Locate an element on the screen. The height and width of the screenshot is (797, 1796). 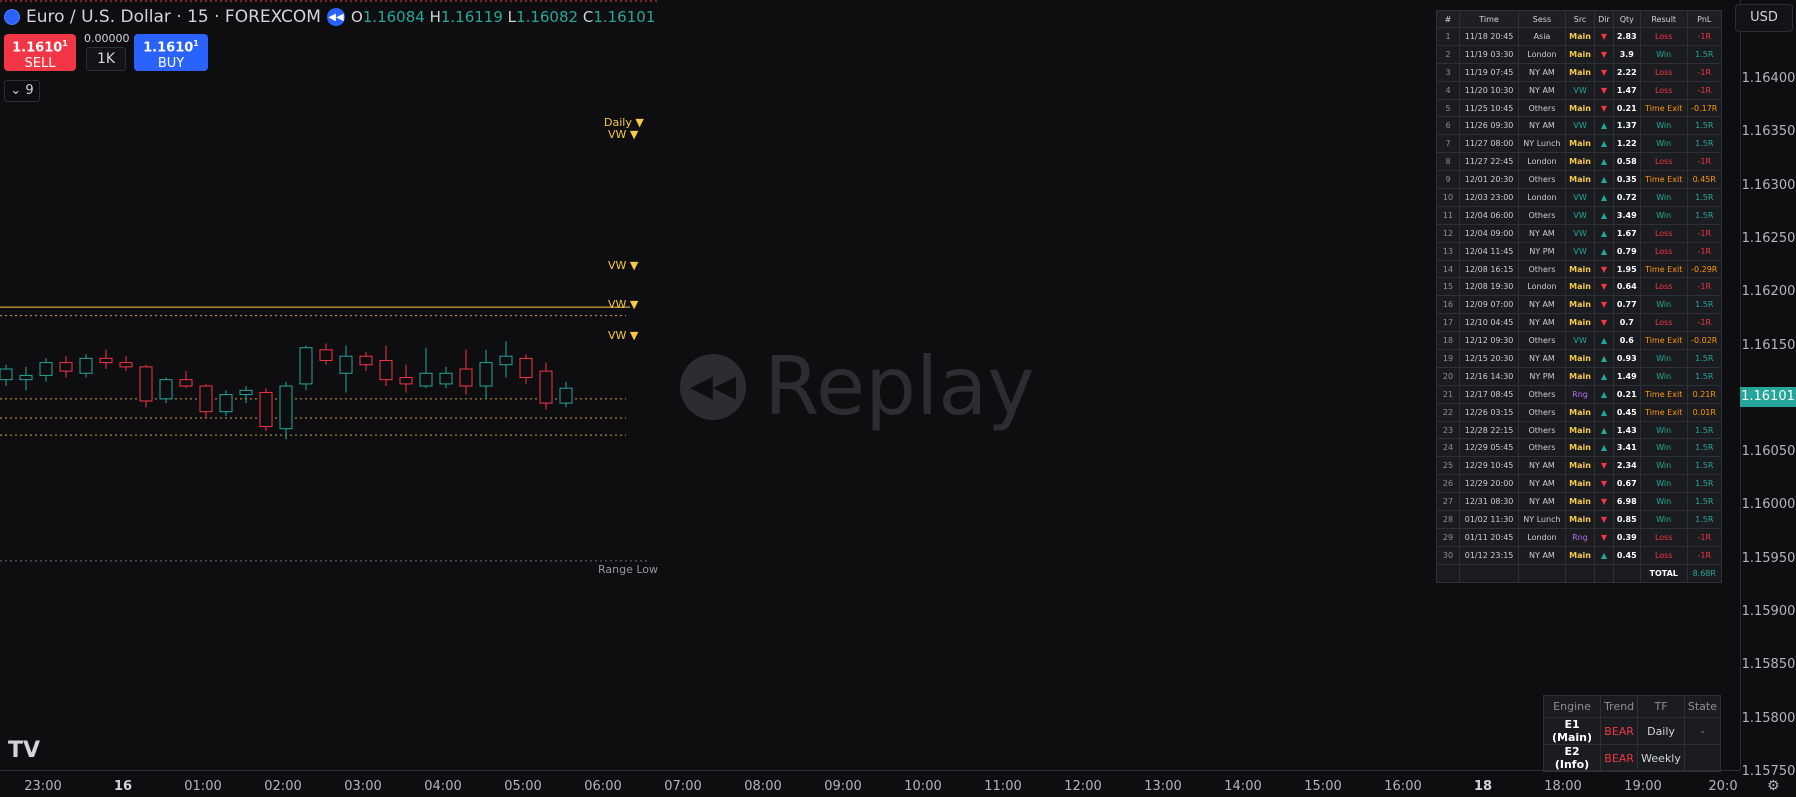
range-low-label: Range Low is located at coordinates (628, 569).